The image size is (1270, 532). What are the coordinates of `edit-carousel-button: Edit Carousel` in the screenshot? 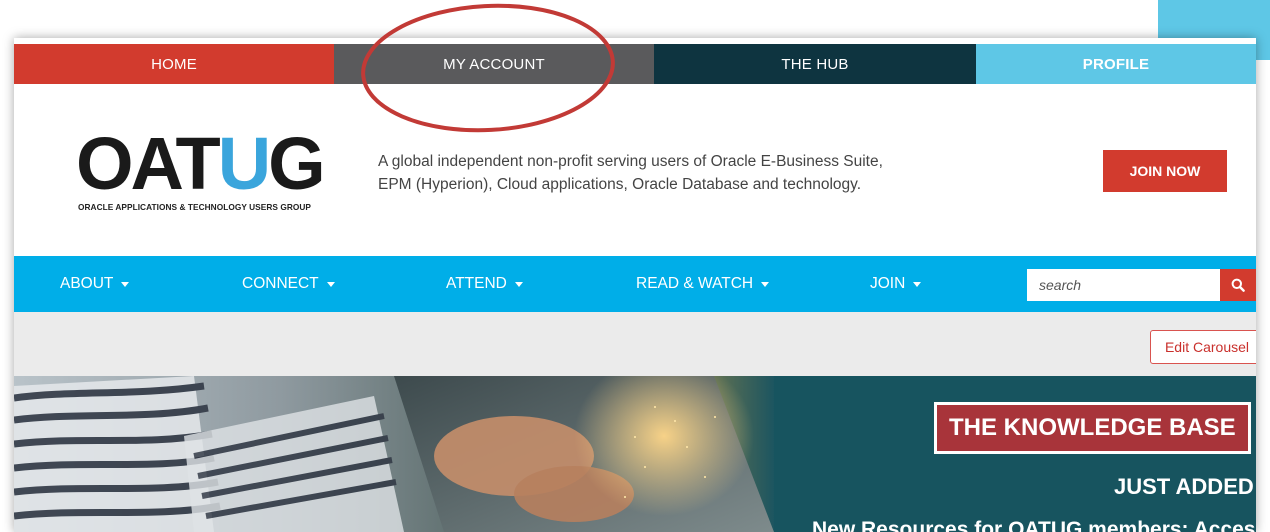 It's located at (1203, 347).